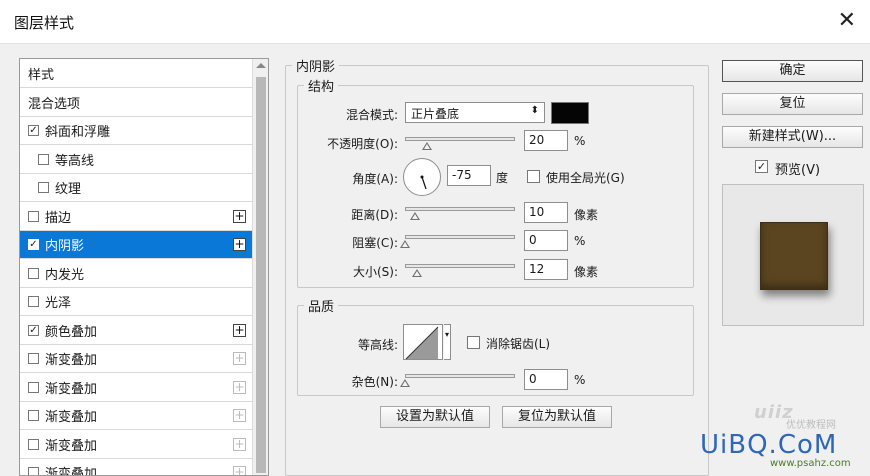  Describe the element at coordinates (58, 218) in the screenshot. I see `style-list-item-label: 描边` at that location.